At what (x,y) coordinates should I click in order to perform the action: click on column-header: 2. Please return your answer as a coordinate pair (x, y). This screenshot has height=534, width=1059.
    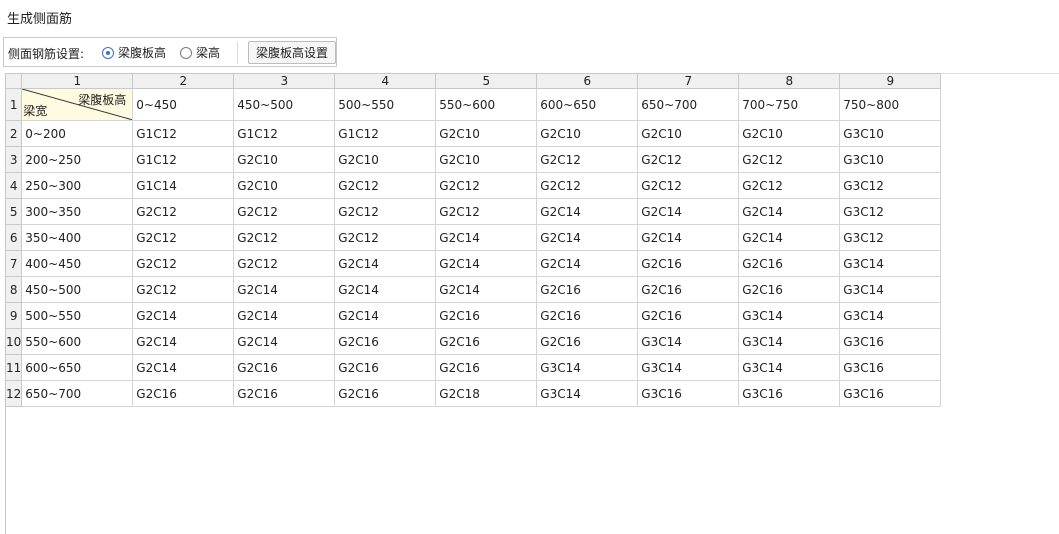
    Looking at the image, I should click on (183, 81).